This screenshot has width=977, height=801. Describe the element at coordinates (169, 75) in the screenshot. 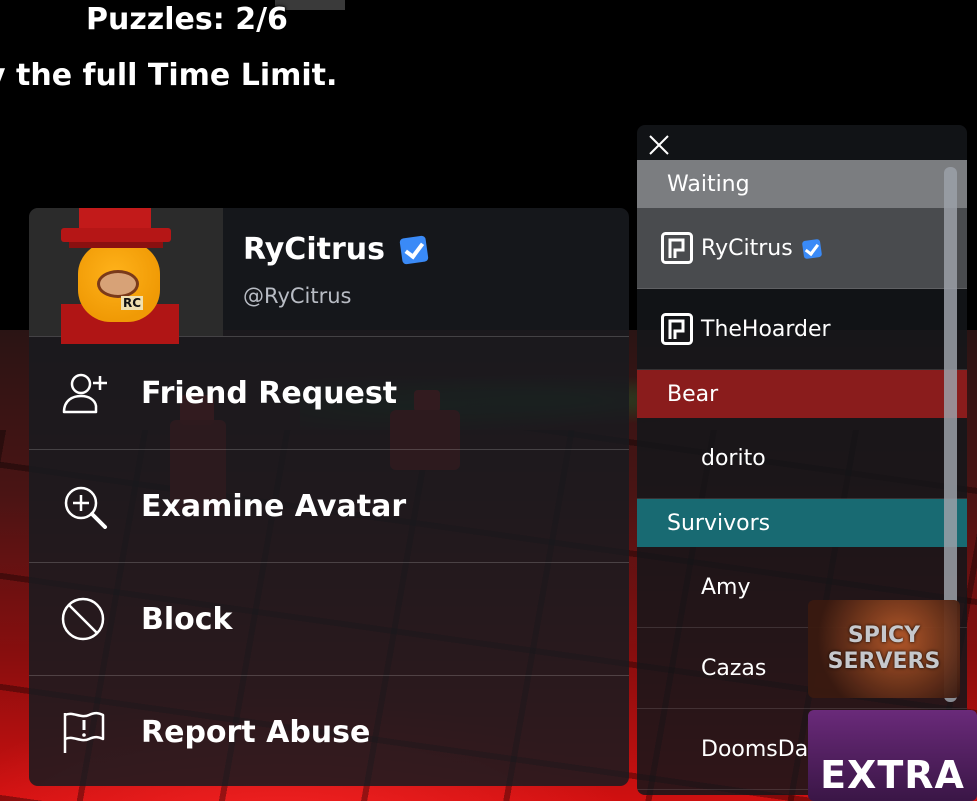

I see `time-limit-message: y the full Time Limit.` at that location.